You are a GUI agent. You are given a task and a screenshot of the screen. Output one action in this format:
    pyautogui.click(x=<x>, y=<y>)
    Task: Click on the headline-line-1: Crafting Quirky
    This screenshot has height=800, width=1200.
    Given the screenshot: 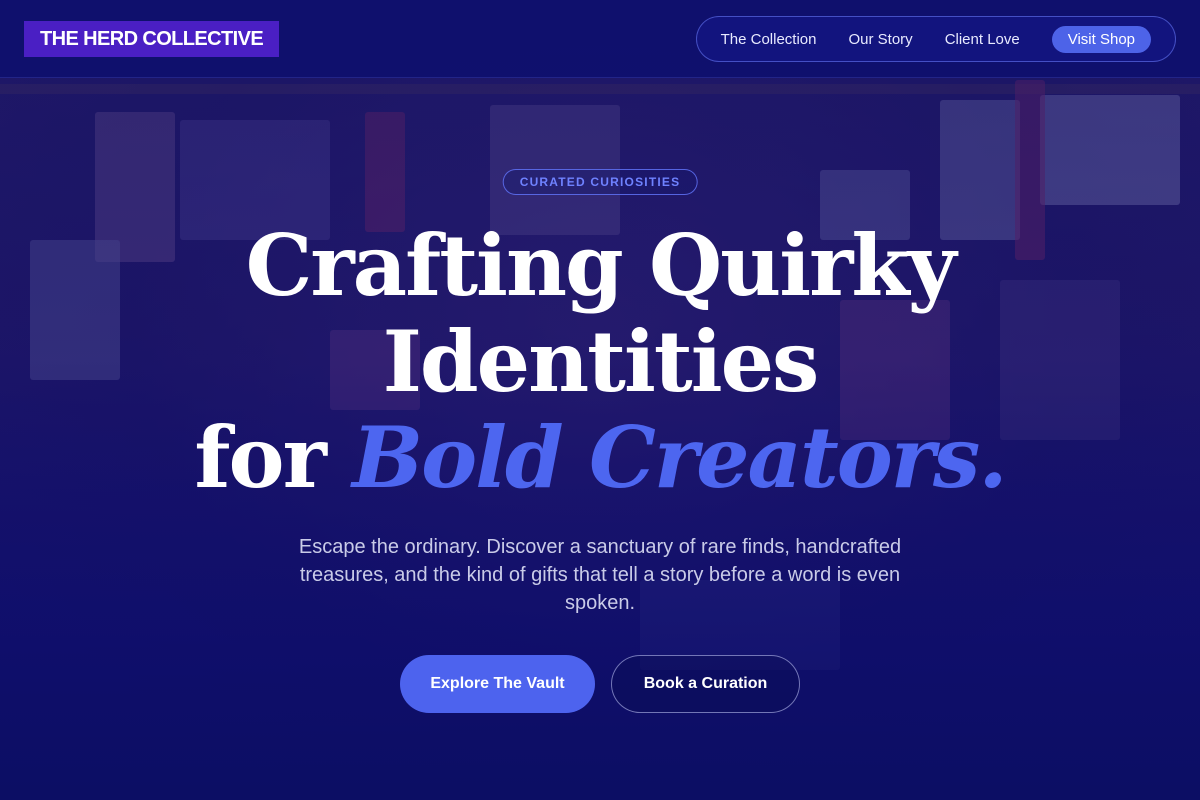 What is the action you would take?
    pyautogui.click(x=601, y=265)
    